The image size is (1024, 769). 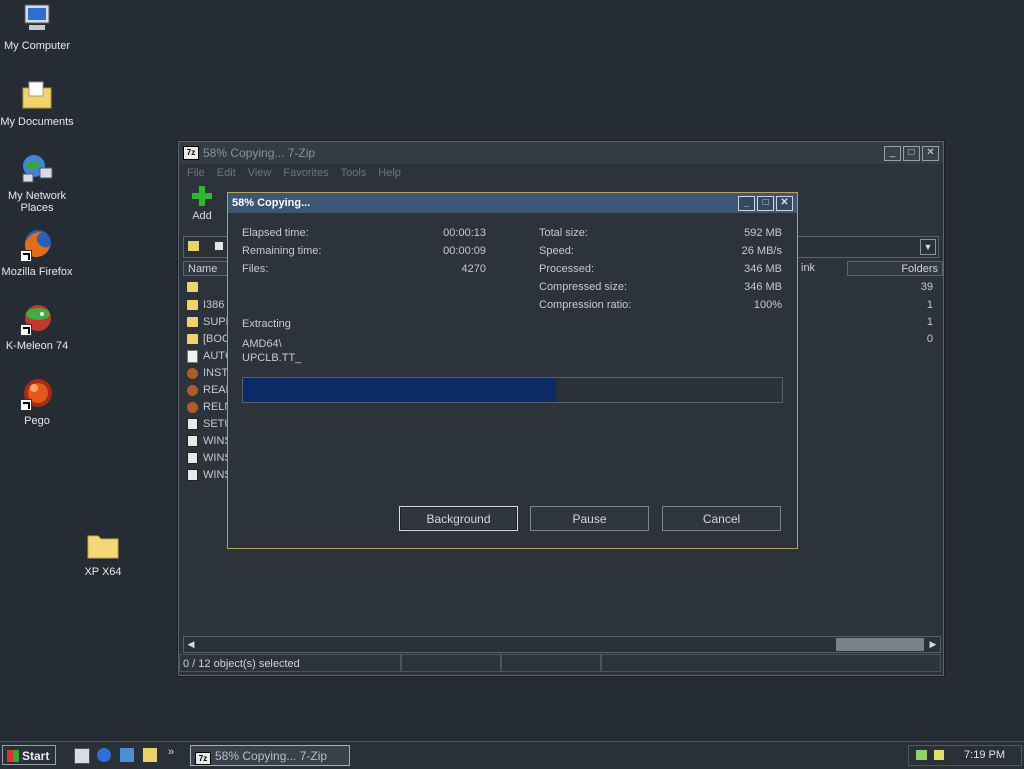 I want to click on maximize-button: □, so click(x=911, y=153).